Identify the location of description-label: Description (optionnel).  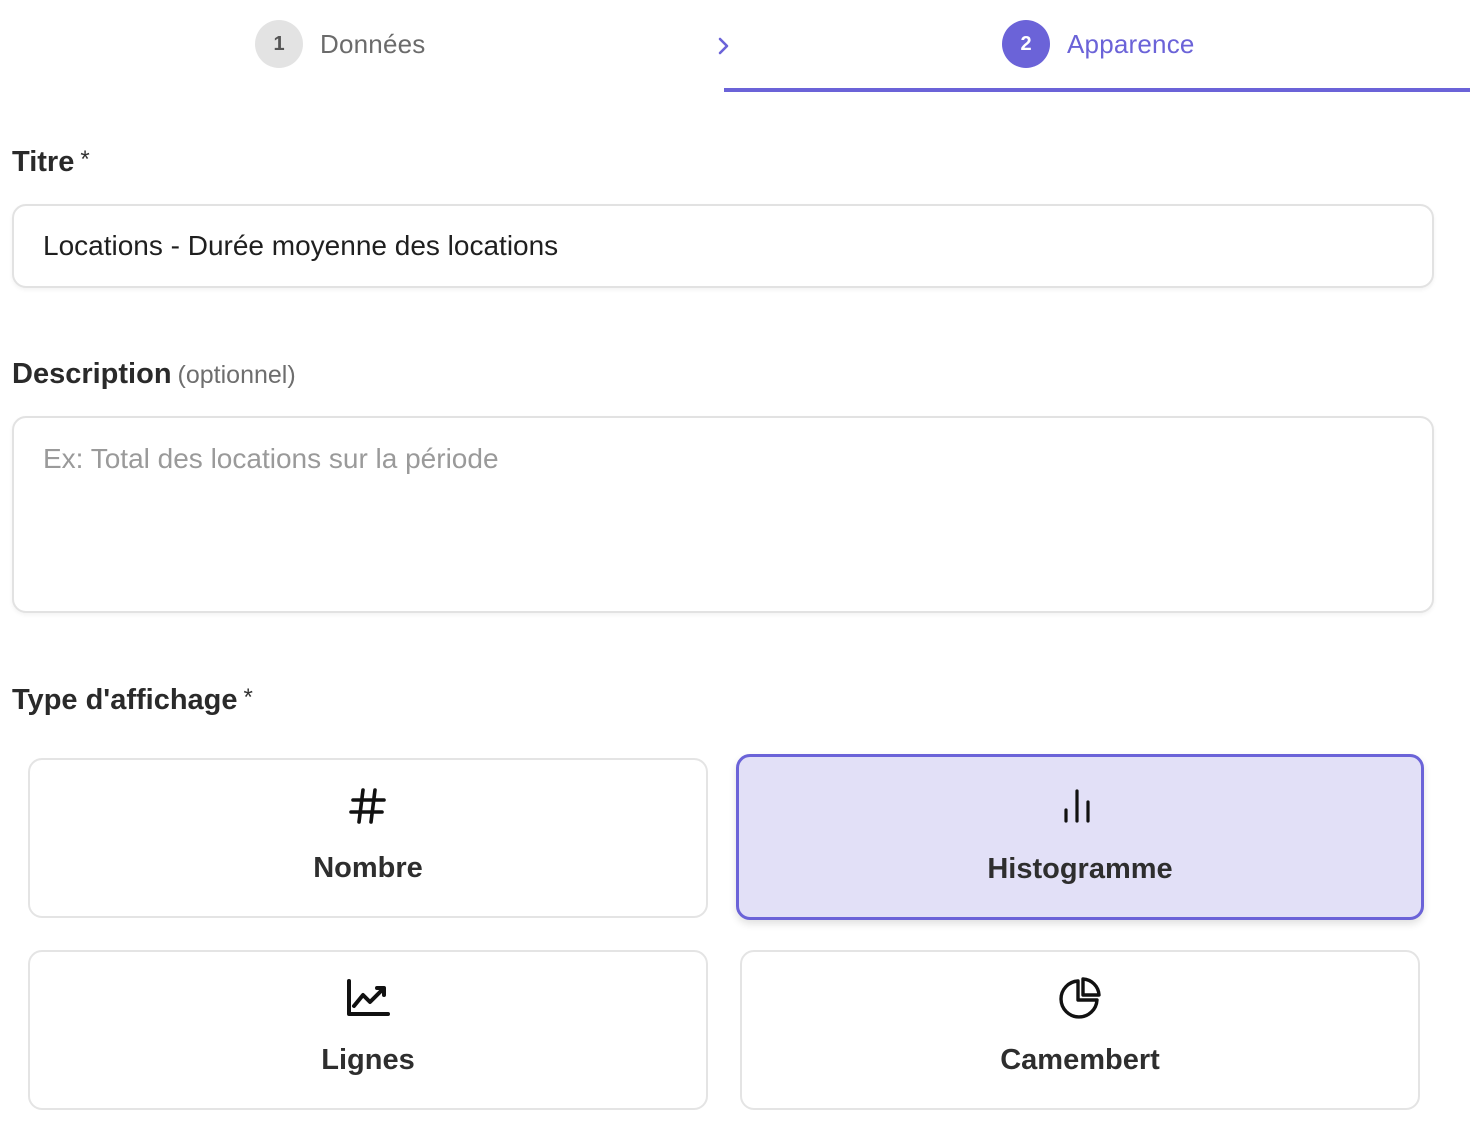
(154, 374).